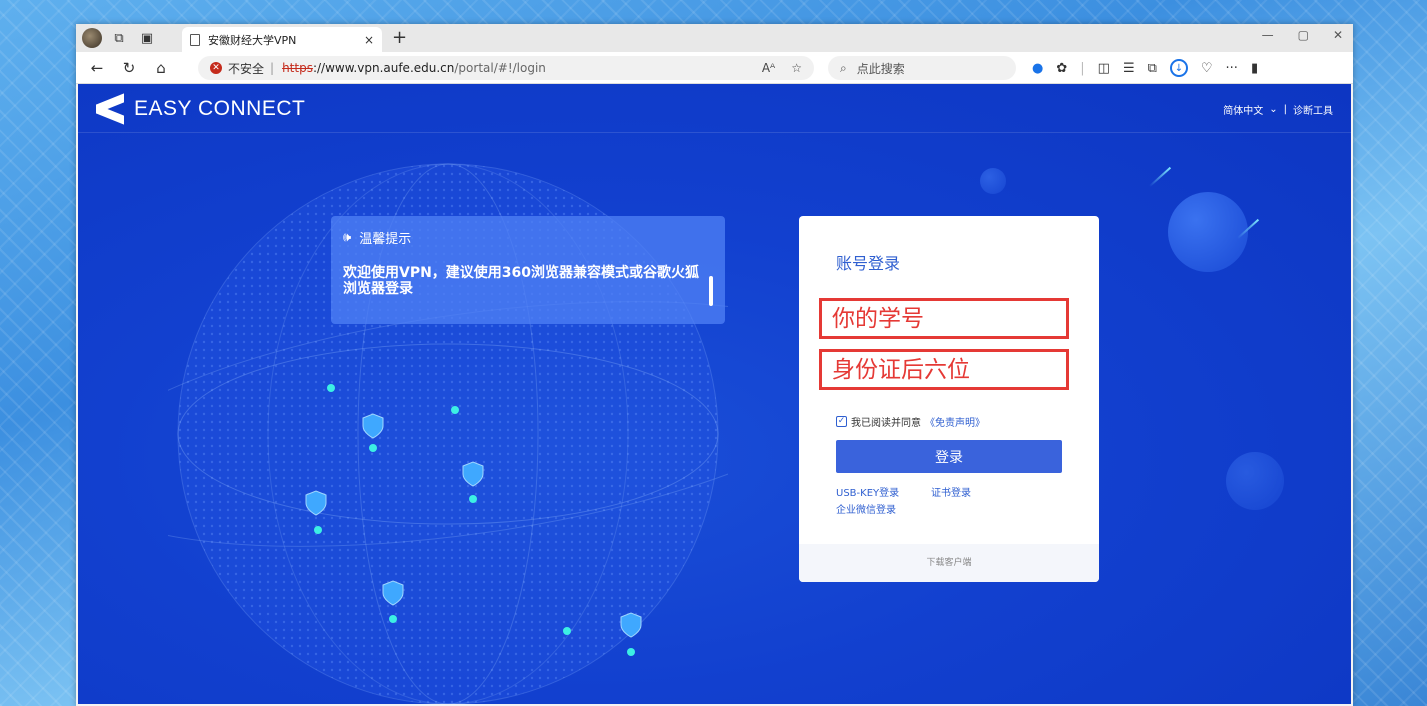 Image resolution: width=1427 pixels, height=706 pixels. What do you see at coordinates (1037, 68) in the screenshot?
I see `extension-icon: ●` at bounding box center [1037, 68].